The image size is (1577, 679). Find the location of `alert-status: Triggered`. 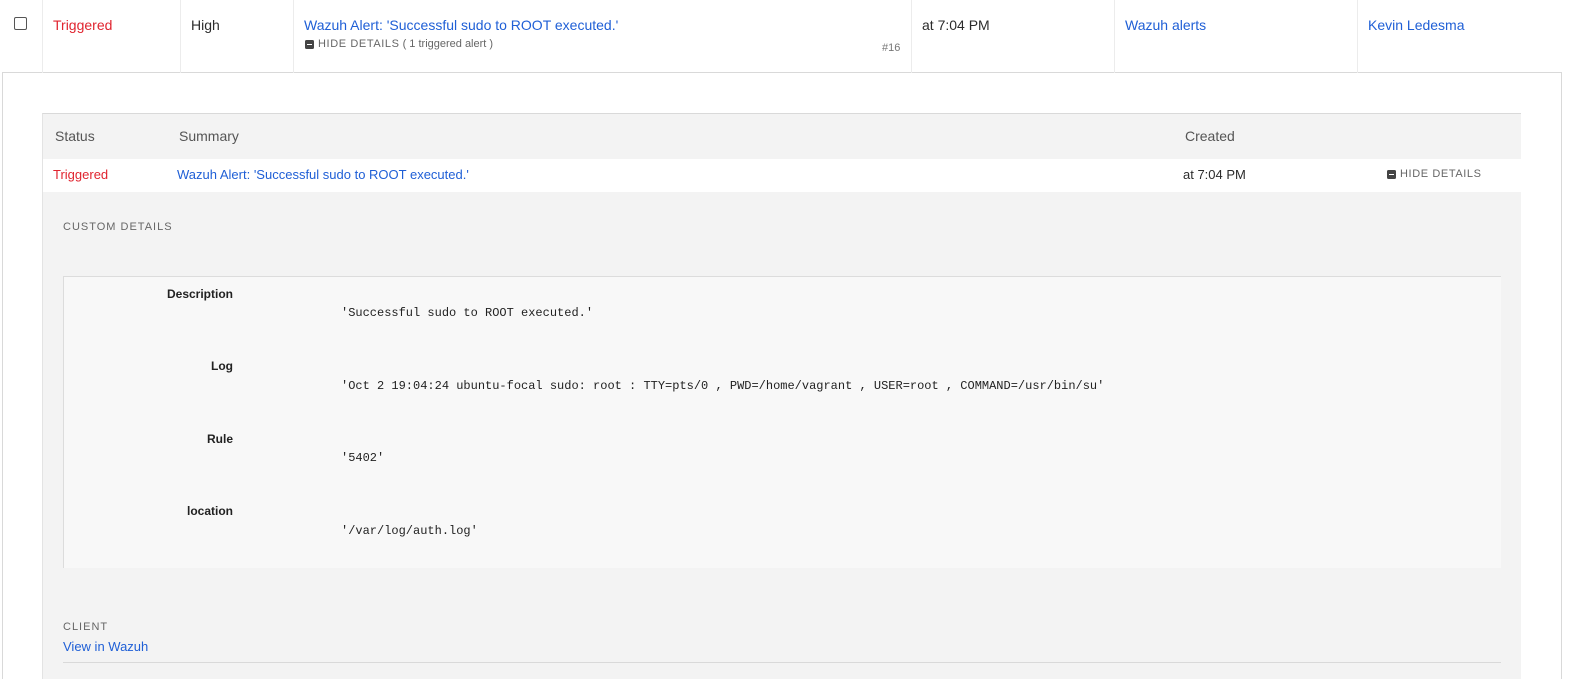

alert-status: Triggered is located at coordinates (81, 174).